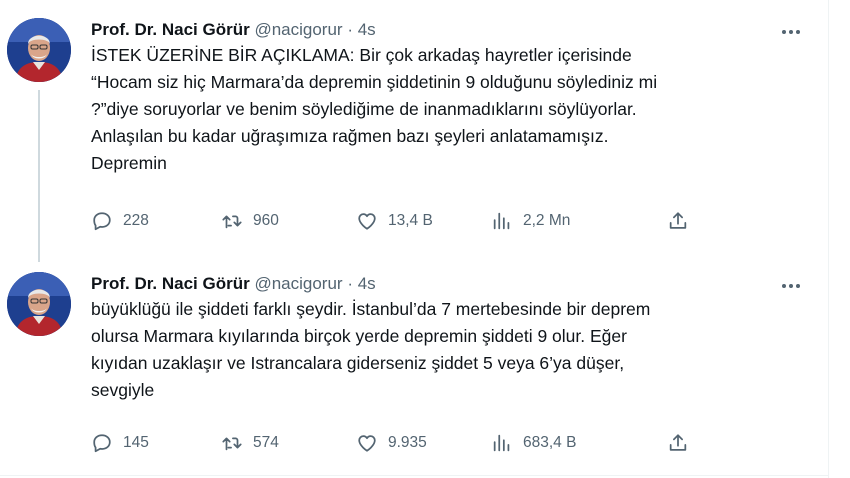 This screenshot has width=850, height=478. I want to click on views-button: 2,2 Mn, so click(530, 221).